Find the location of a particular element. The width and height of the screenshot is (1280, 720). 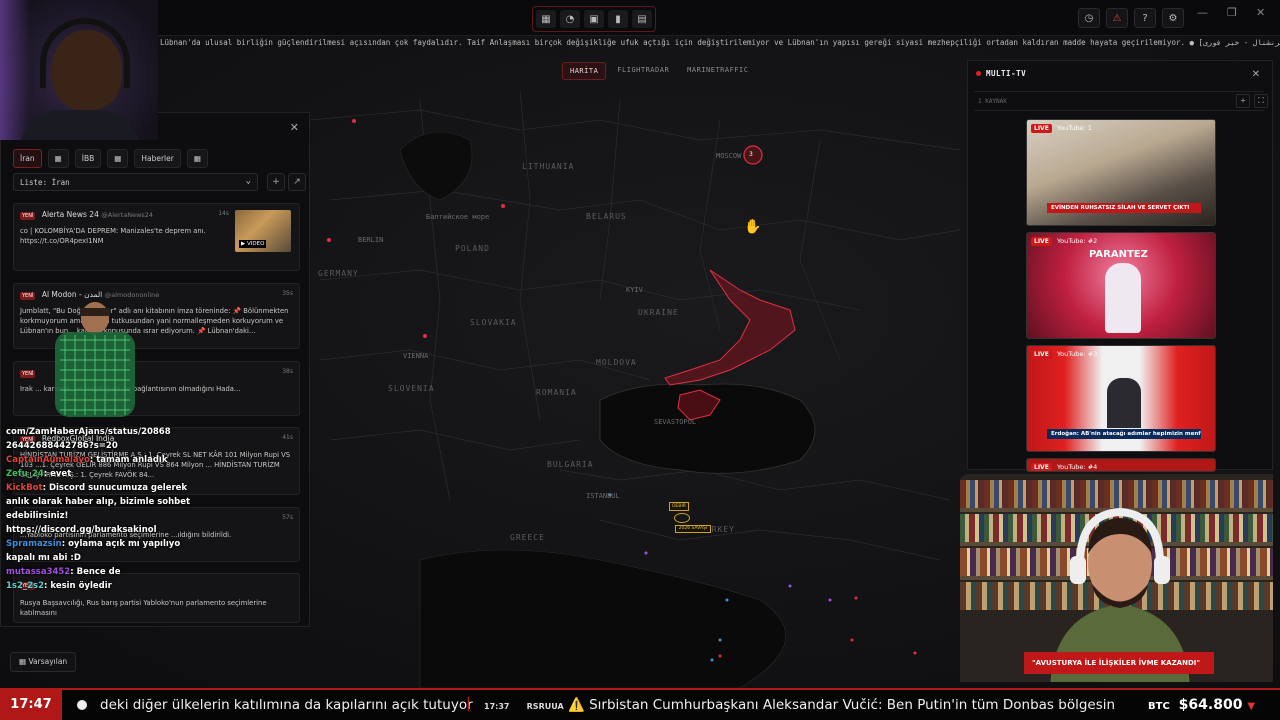

source-handle: @AlertaNews24 is located at coordinates (127, 215).